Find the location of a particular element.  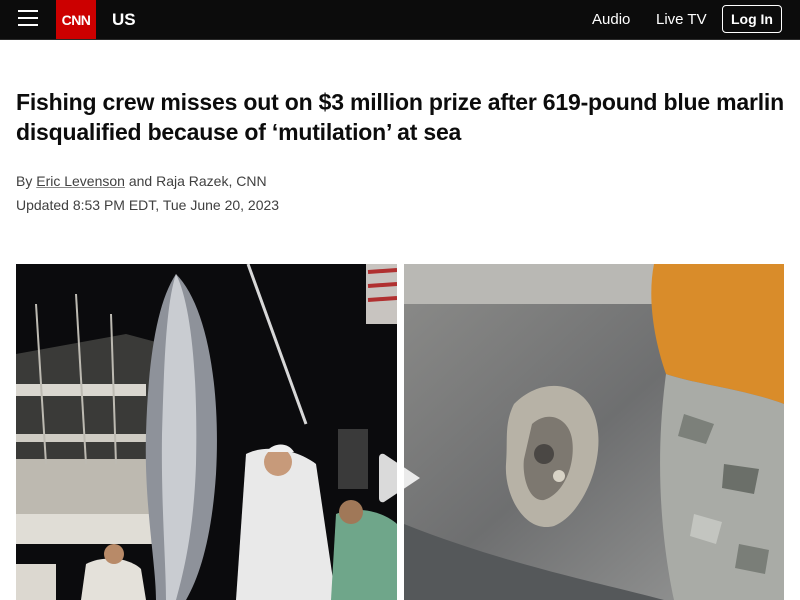

play-icon is located at coordinates (401, 478).